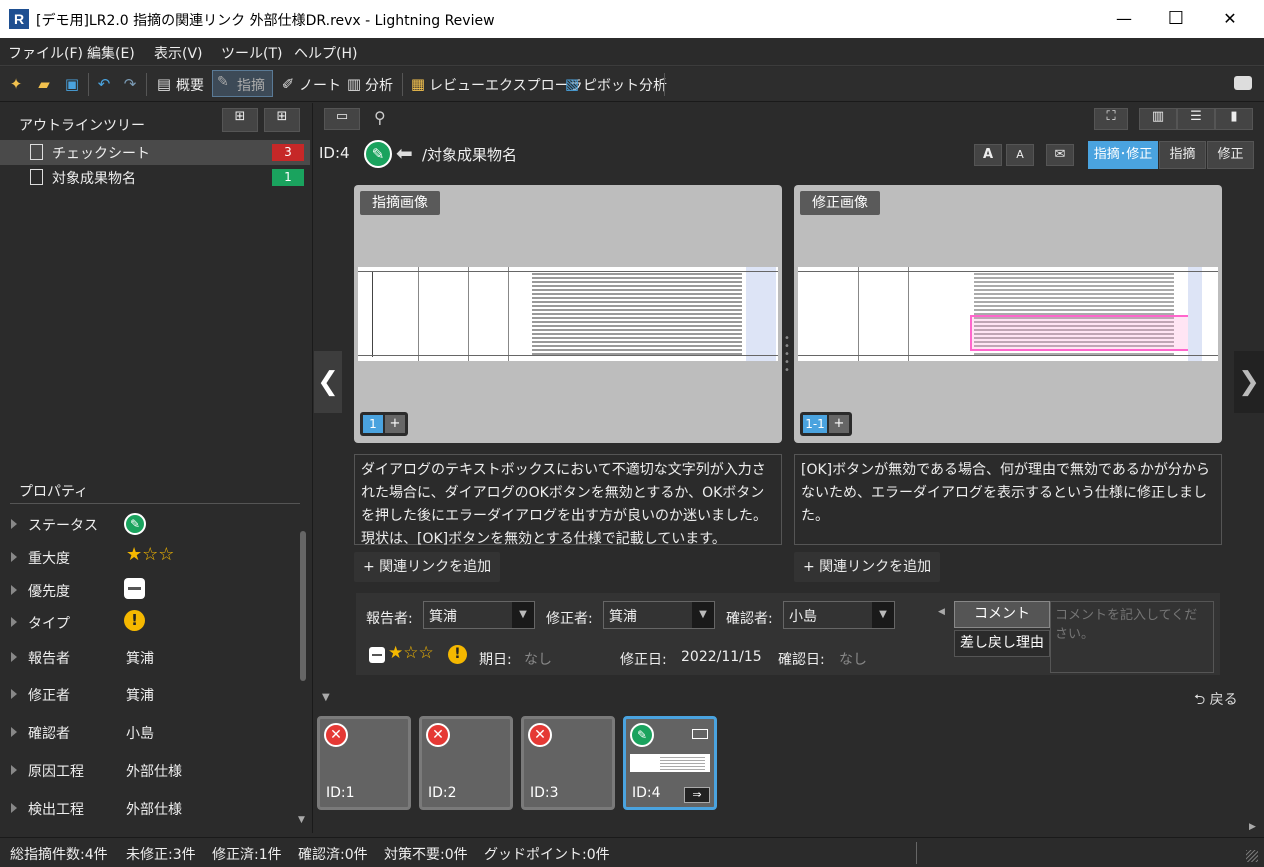 This screenshot has height=867, width=1264. What do you see at coordinates (1216, 701) in the screenshot?
I see `back-button: ⮌ 戻る` at bounding box center [1216, 701].